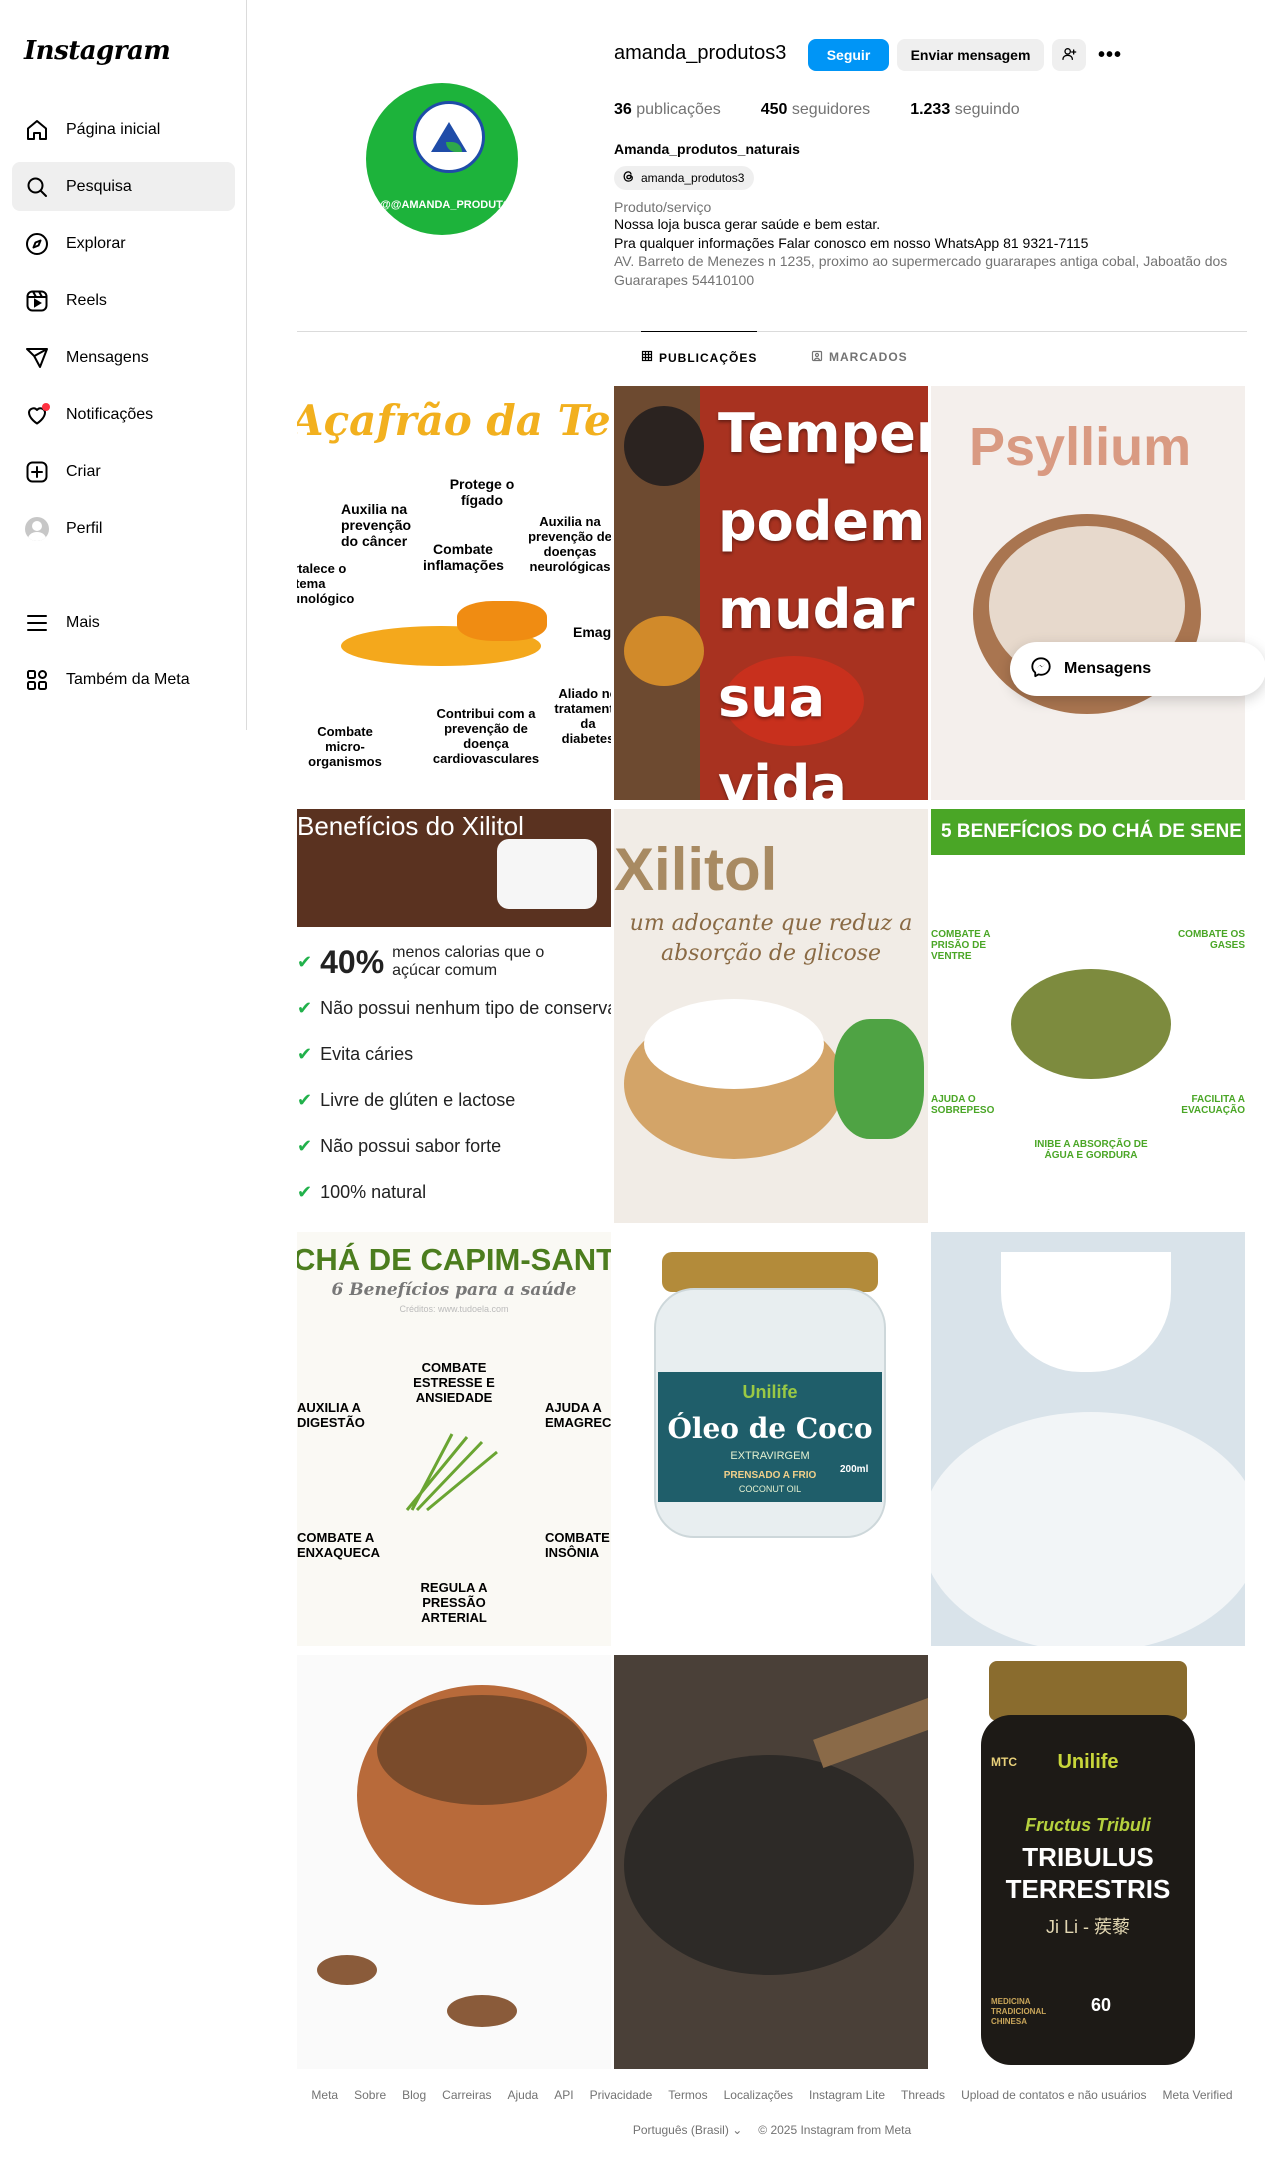 The image size is (1265, 2173). What do you see at coordinates (1091, 1024) in the screenshot?
I see `senna-leaves` at bounding box center [1091, 1024].